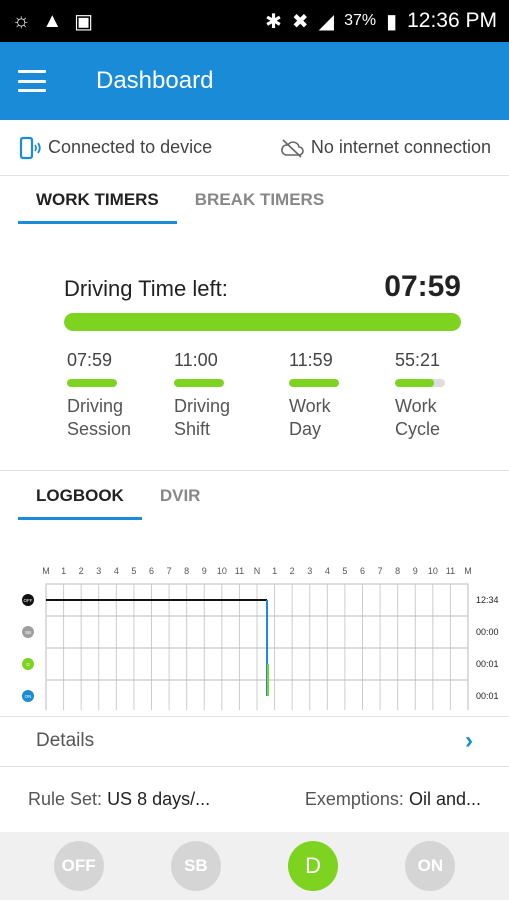  What do you see at coordinates (305, 429) in the screenshot?
I see `work-day-label-line2: Day` at bounding box center [305, 429].